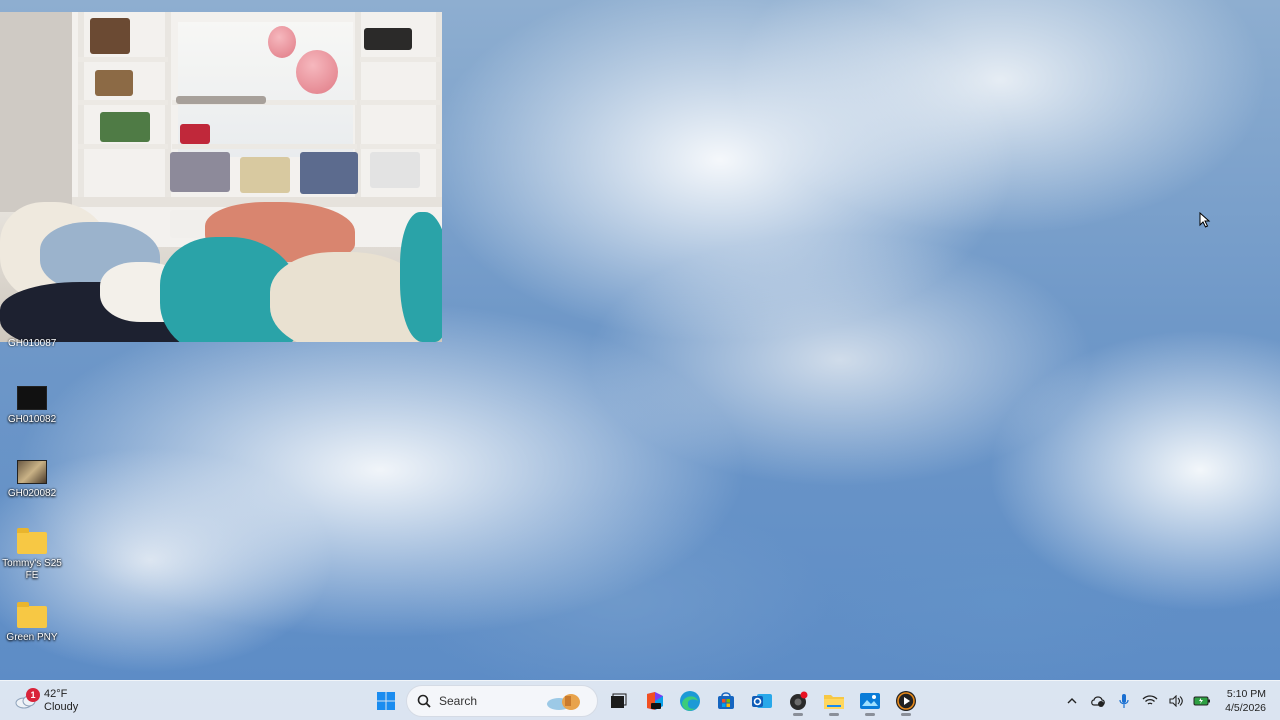  What do you see at coordinates (32, 419) in the screenshot?
I see `desktop-icon-label: GH010082` at bounding box center [32, 419].